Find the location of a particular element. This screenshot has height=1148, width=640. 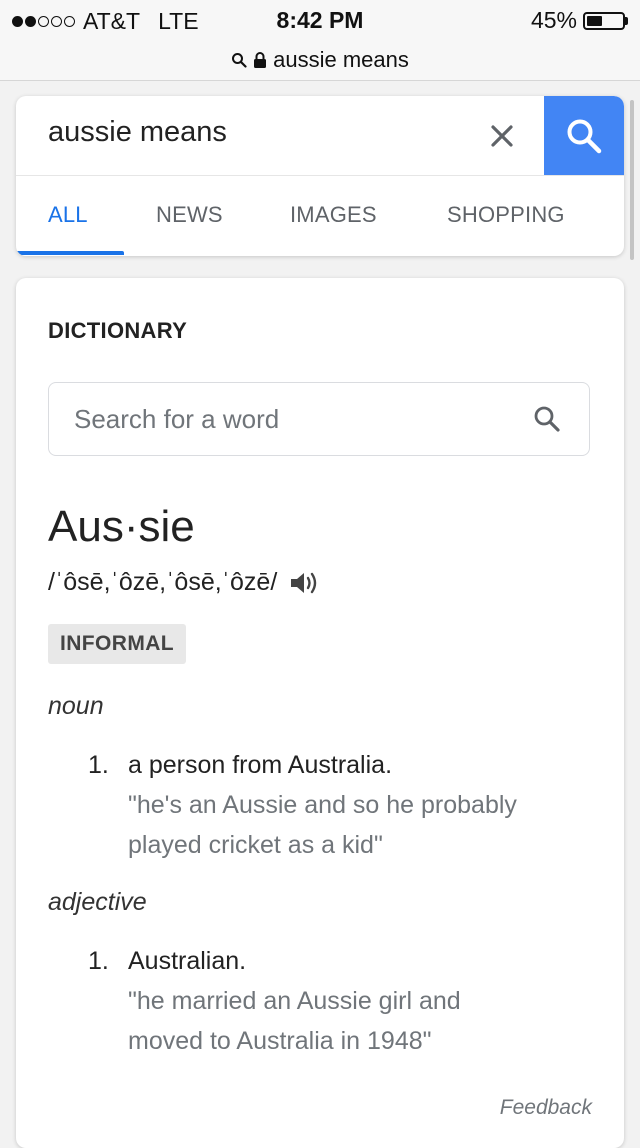

sense-example-line: moved to Australia in 1948" is located at coordinates (280, 1041).